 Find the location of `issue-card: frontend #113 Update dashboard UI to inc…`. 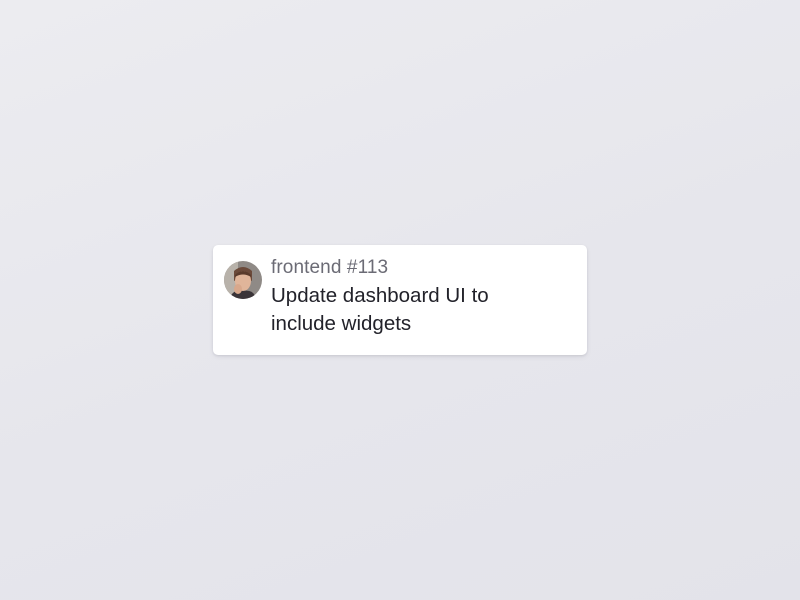

issue-card: frontend #113 Update dashboard UI to inc… is located at coordinates (400, 300).